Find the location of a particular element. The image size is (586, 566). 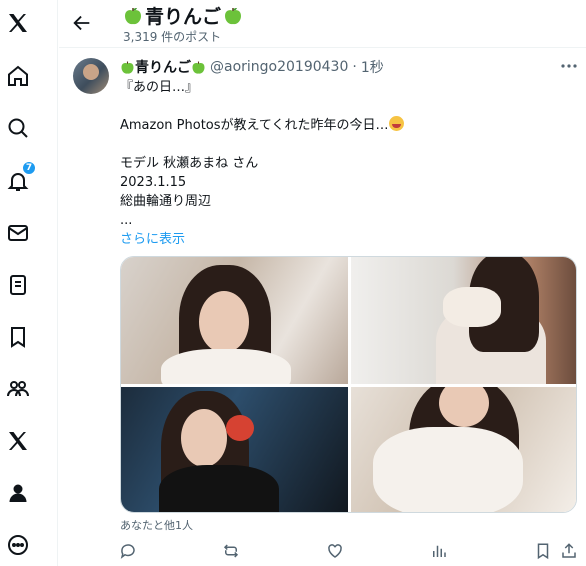

post-count: 3,319 件のポスト is located at coordinates (172, 37).